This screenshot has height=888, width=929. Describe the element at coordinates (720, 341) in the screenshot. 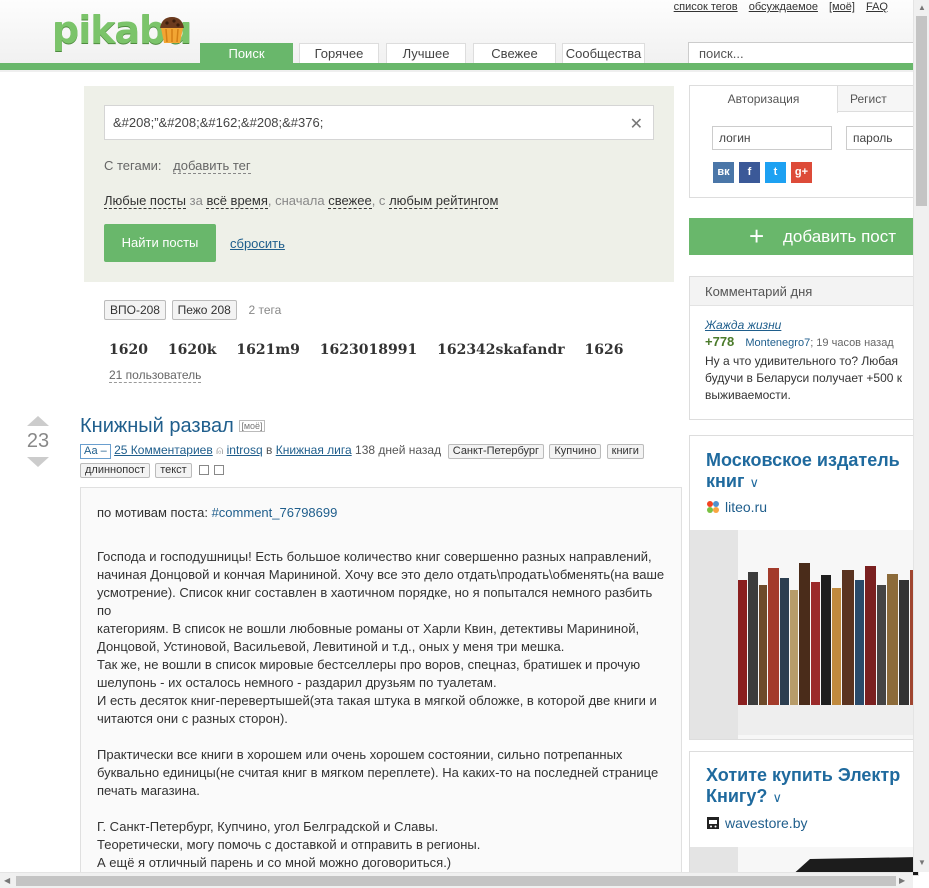

I see `comment-rating: +778` at that location.